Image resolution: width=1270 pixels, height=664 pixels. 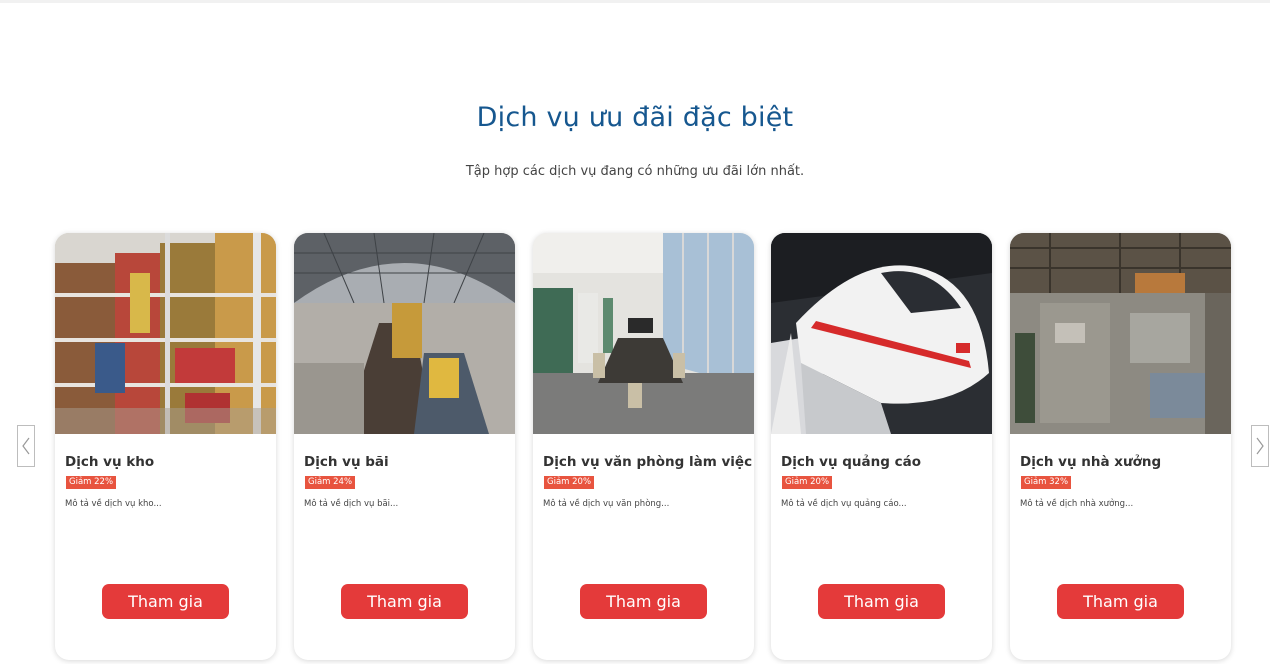 What do you see at coordinates (110, 462) in the screenshot?
I see `card-title: Dịch vụ kho` at bounding box center [110, 462].